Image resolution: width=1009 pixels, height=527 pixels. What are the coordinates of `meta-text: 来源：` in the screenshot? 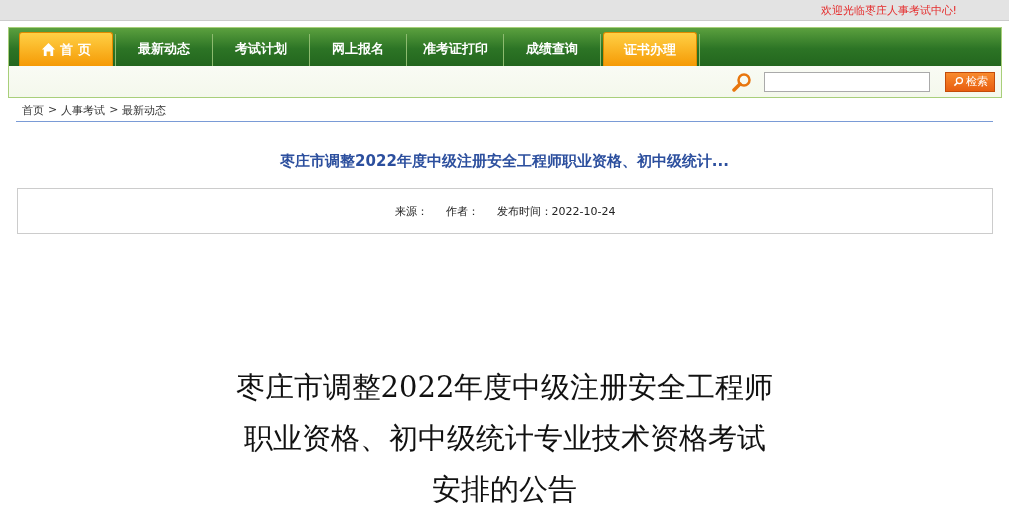 It's located at (411, 211).